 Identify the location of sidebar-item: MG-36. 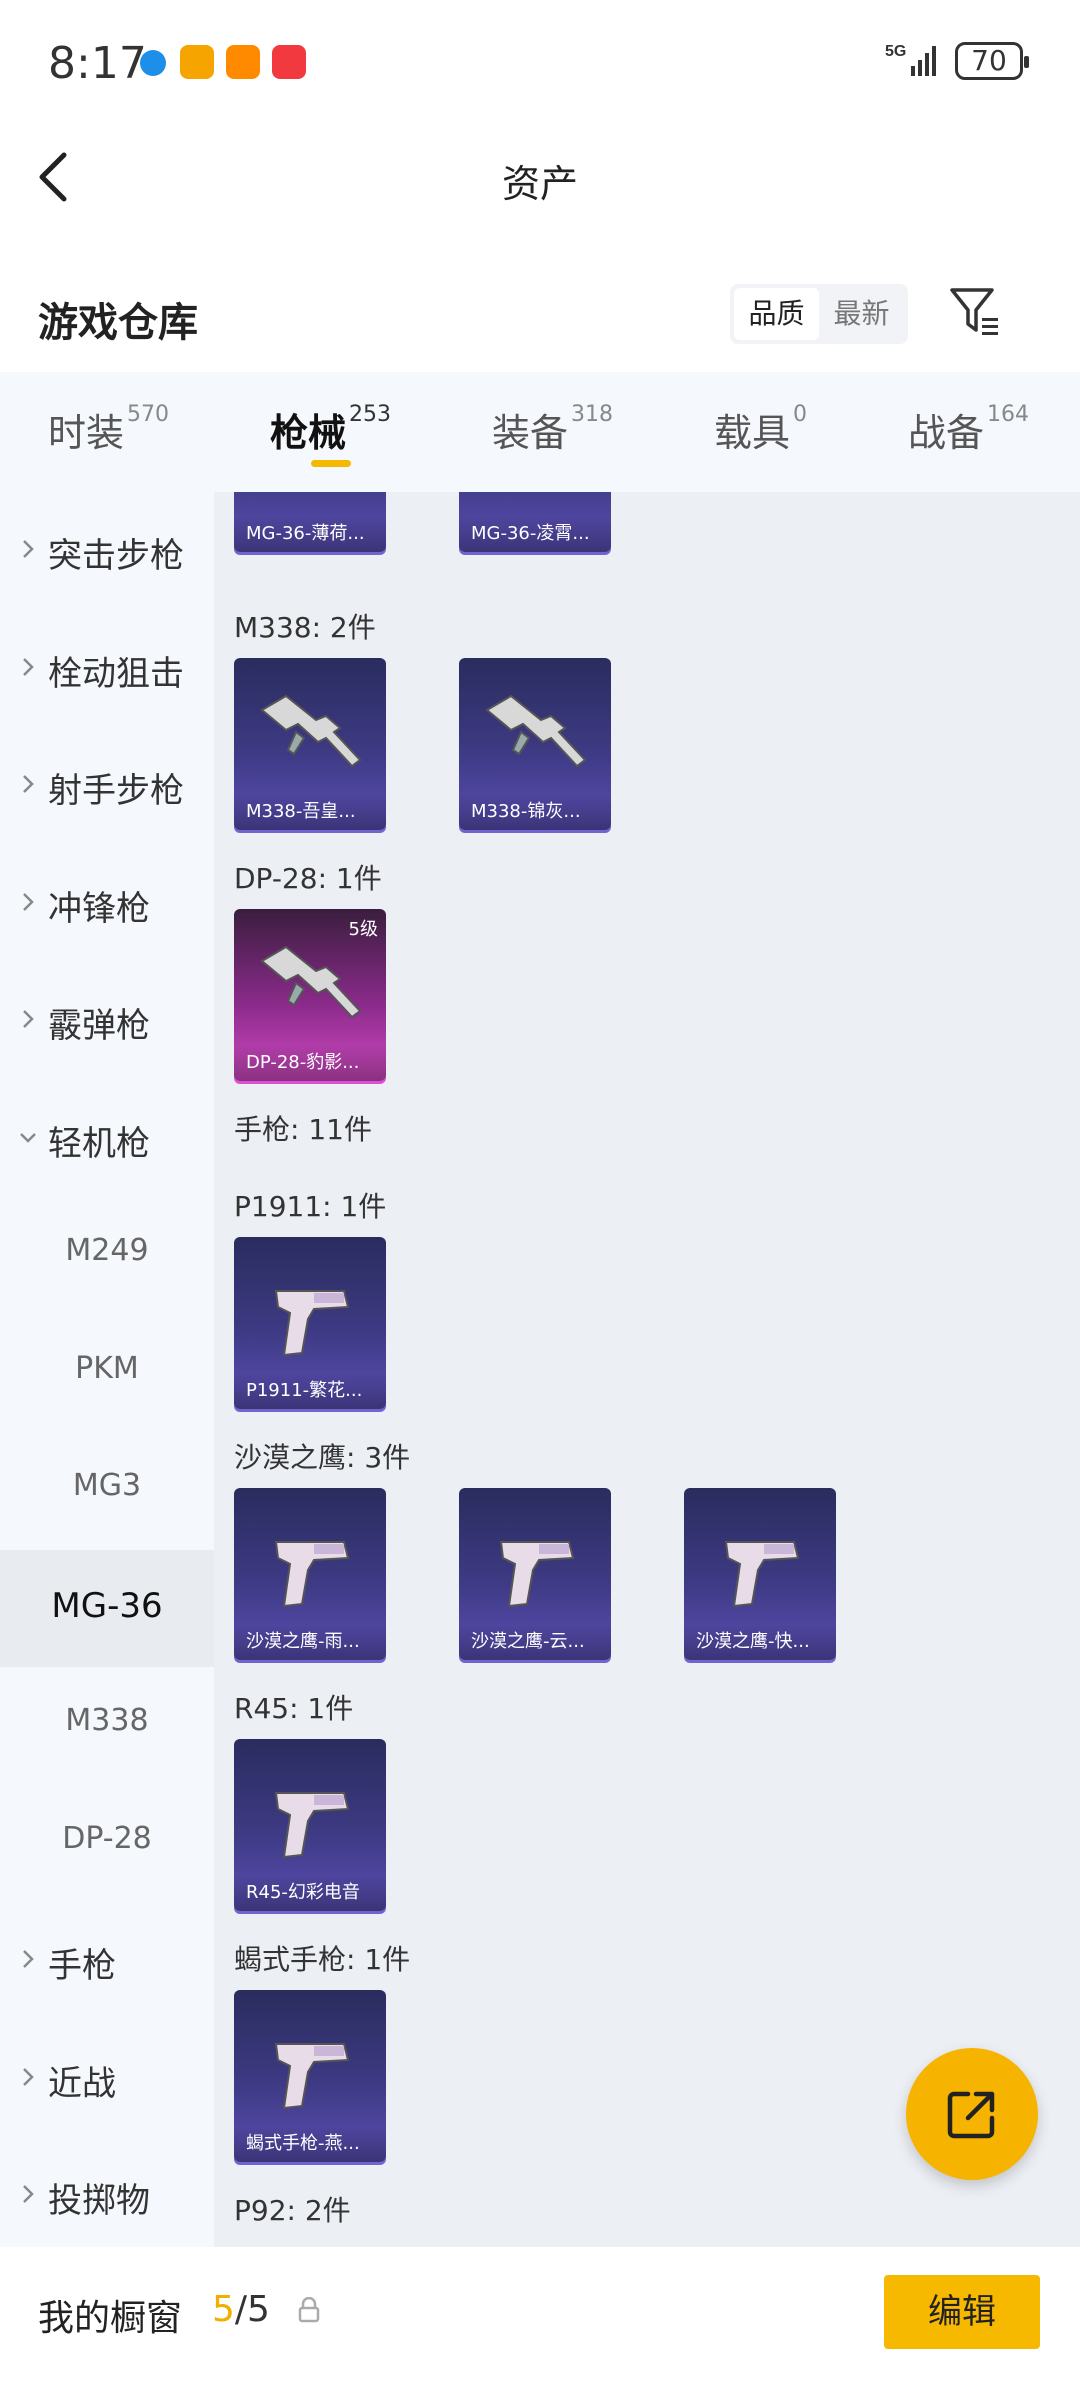
(107, 1608).